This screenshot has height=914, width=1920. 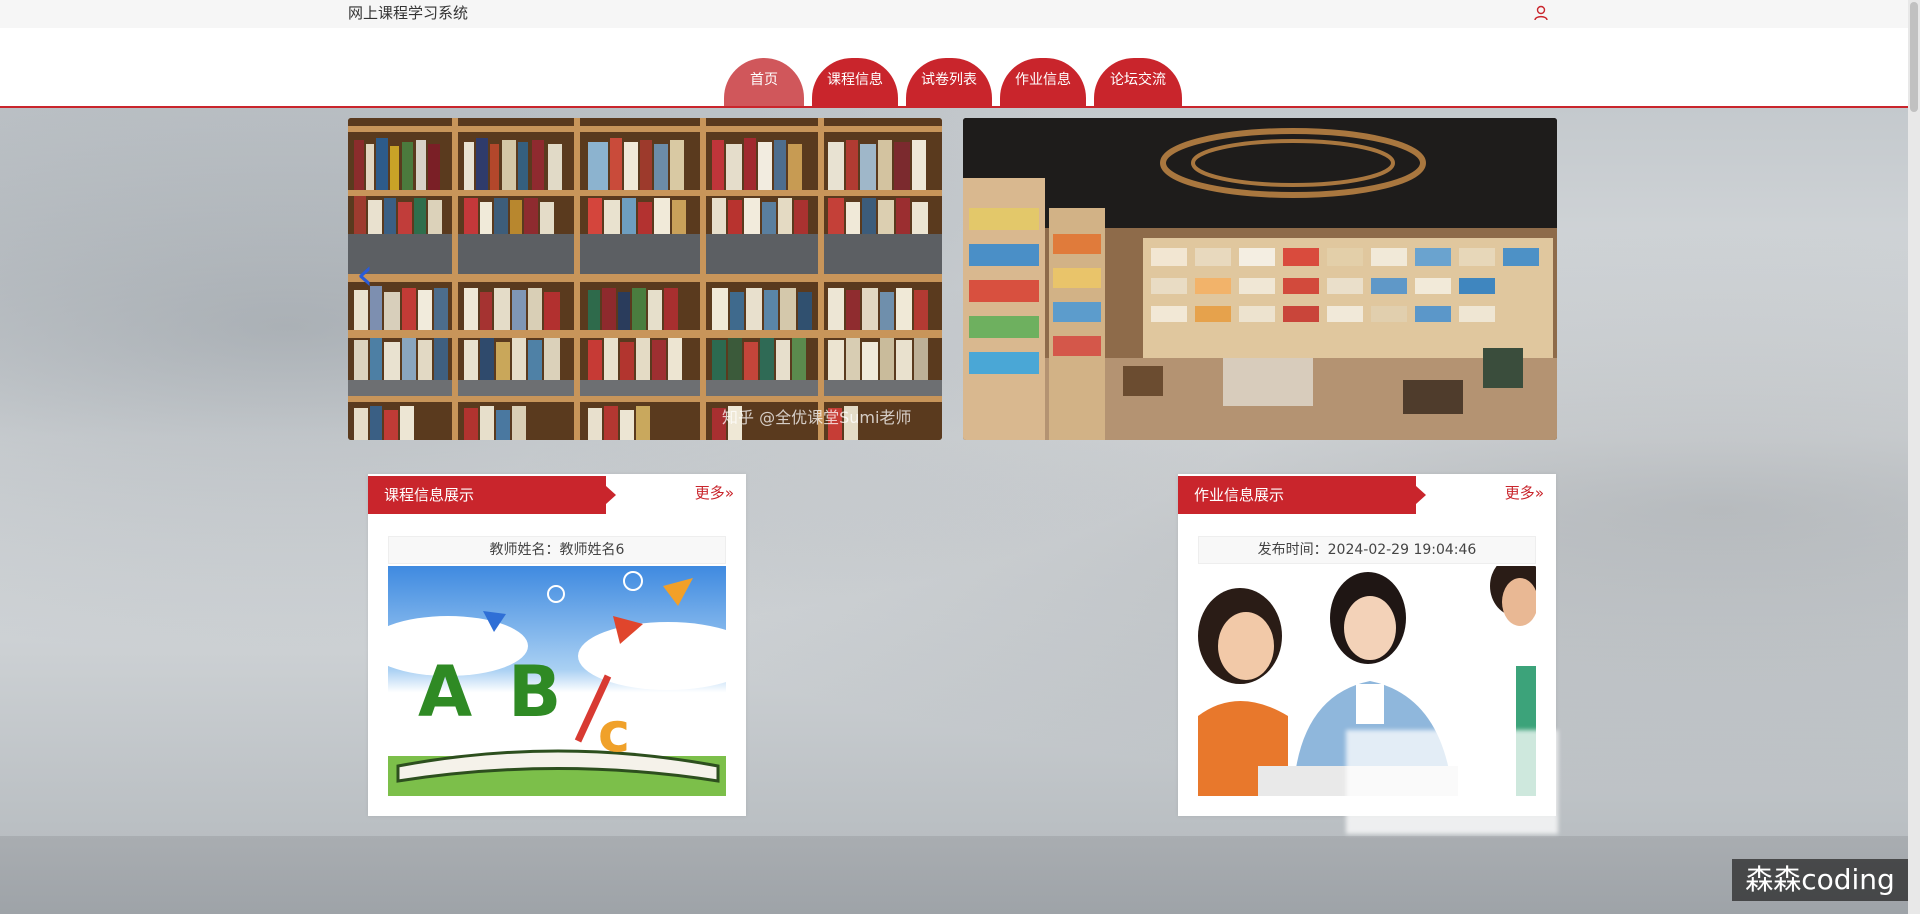 What do you see at coordinates (429, 495) in the screenshot?
I see `course-panel-title: 课程信息展示` at bounding box center [429, 495].